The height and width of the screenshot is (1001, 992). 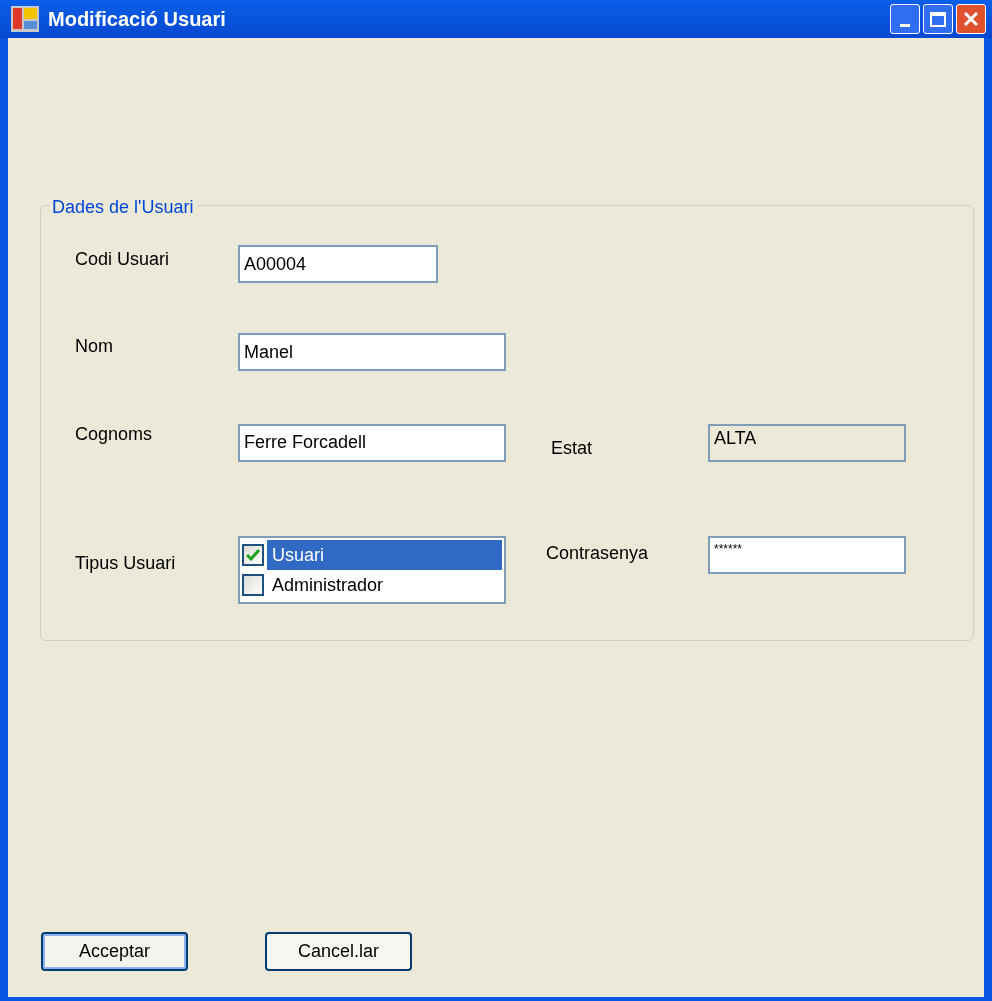 I want to click on input-field: ******, so click(x=807, y=555).